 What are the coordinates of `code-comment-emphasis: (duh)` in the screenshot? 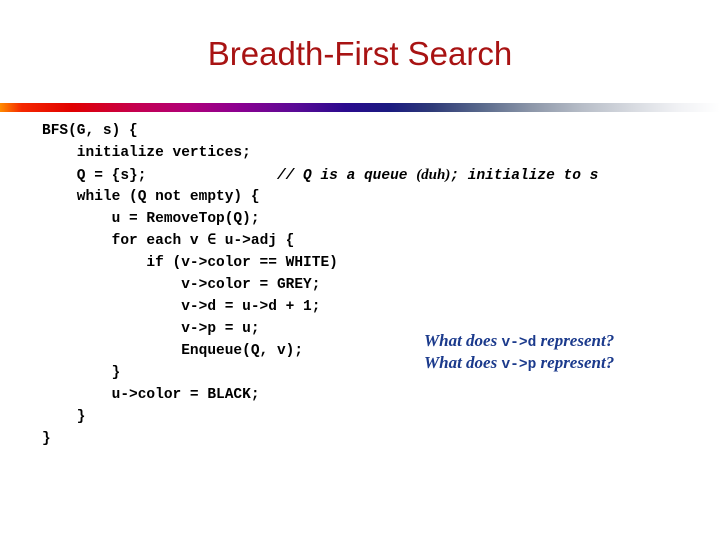 It's located at (433, 175).